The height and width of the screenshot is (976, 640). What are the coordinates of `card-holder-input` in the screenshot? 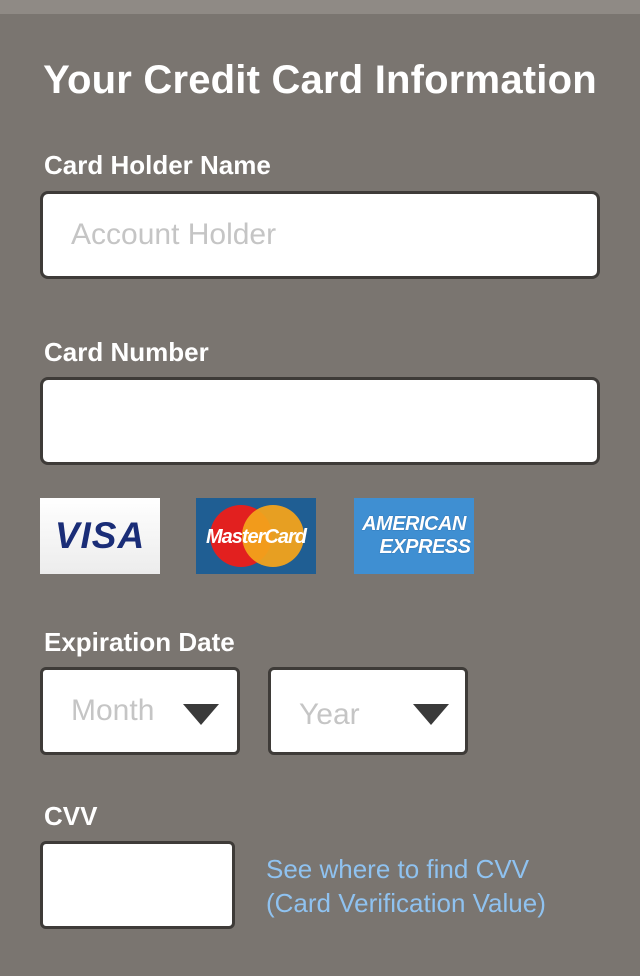 It's located at (320, 235).